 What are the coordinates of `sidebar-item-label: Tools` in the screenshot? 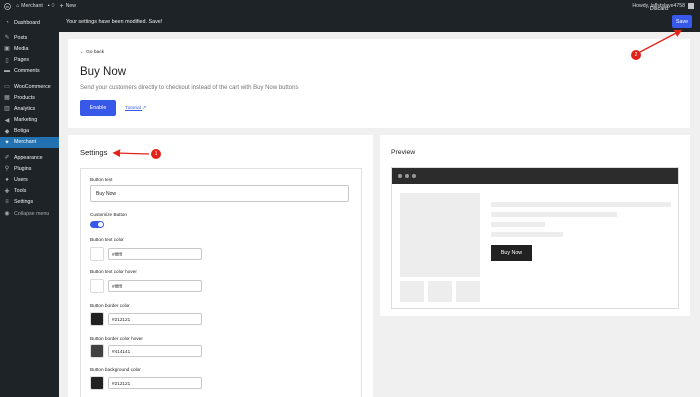 It's located at (20, 191).